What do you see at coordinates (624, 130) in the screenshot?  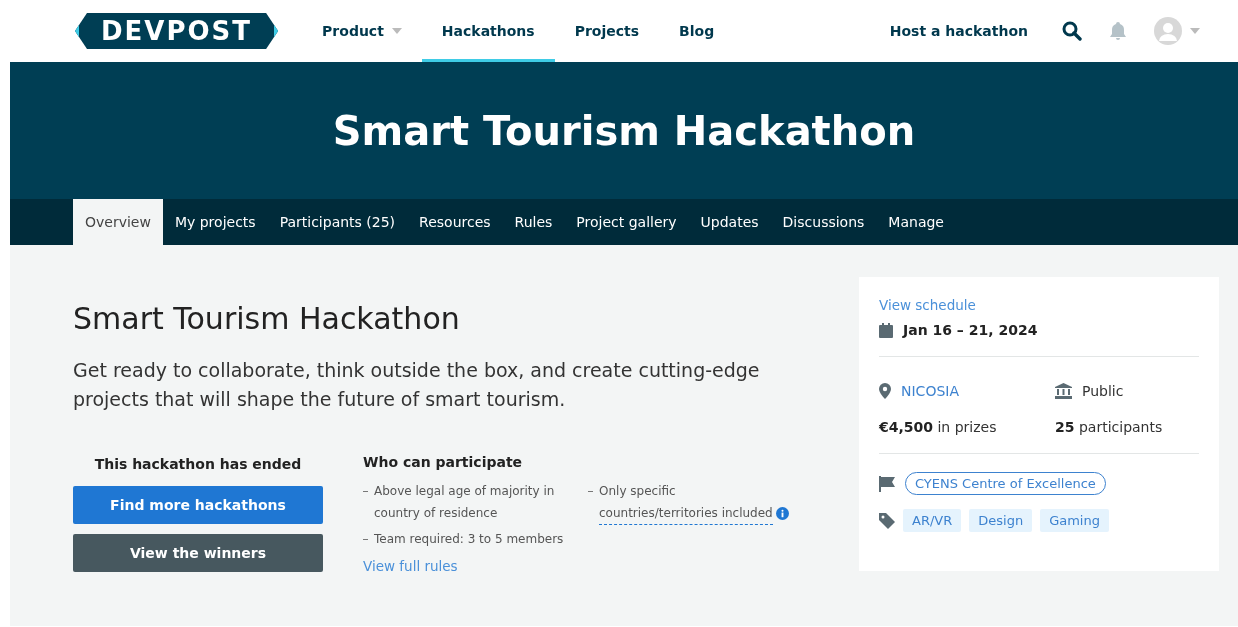 I see `banner-title: Smart Tourism Hackathon` at bounding box center [624, 130].